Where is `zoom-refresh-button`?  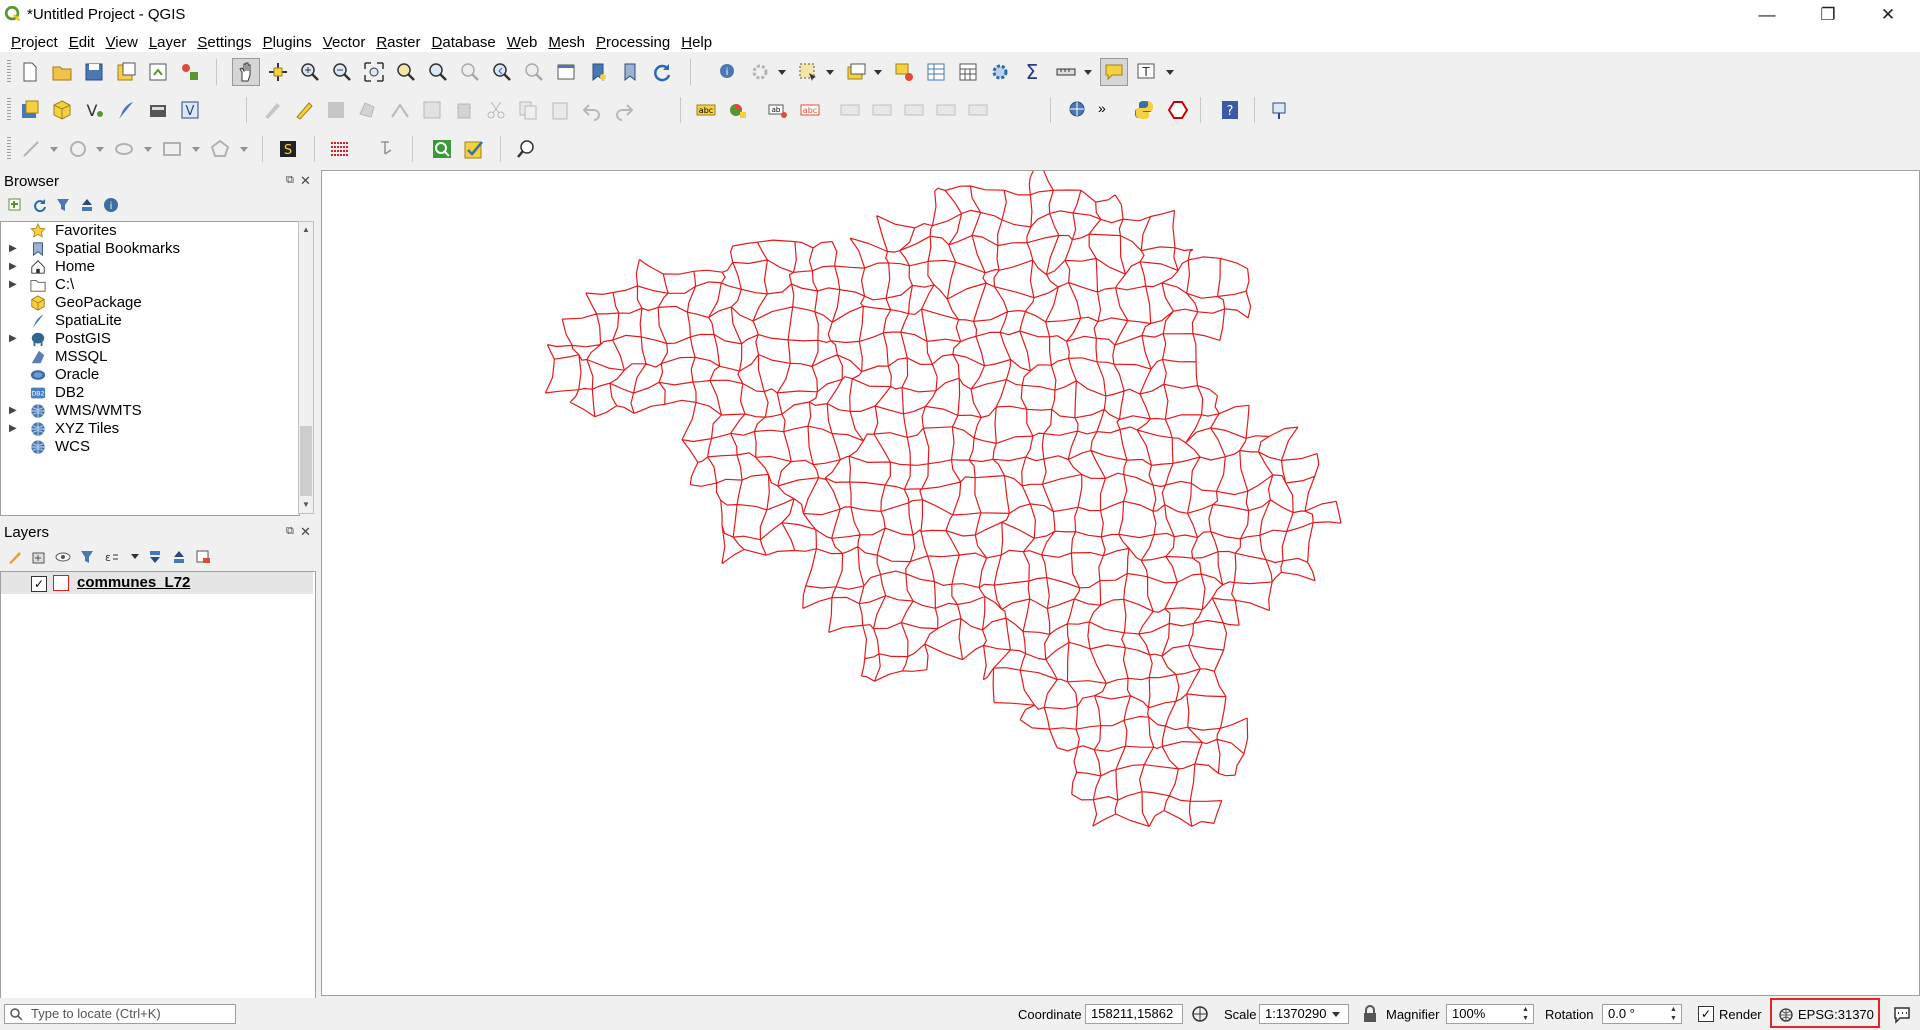
zoom-refresh-button is located at coordinates (442, 149).